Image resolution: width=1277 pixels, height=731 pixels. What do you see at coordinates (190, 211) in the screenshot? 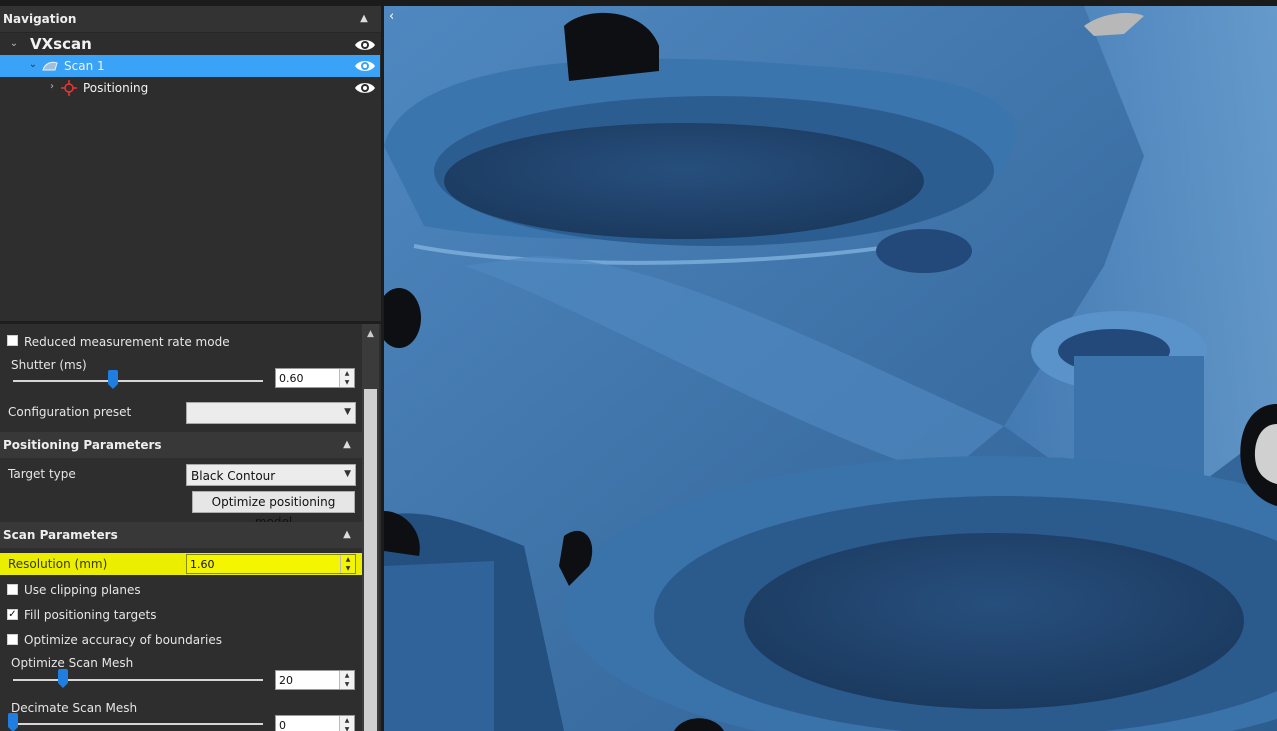
I see `navigation-tree-area` at bounding box center [190, 211].